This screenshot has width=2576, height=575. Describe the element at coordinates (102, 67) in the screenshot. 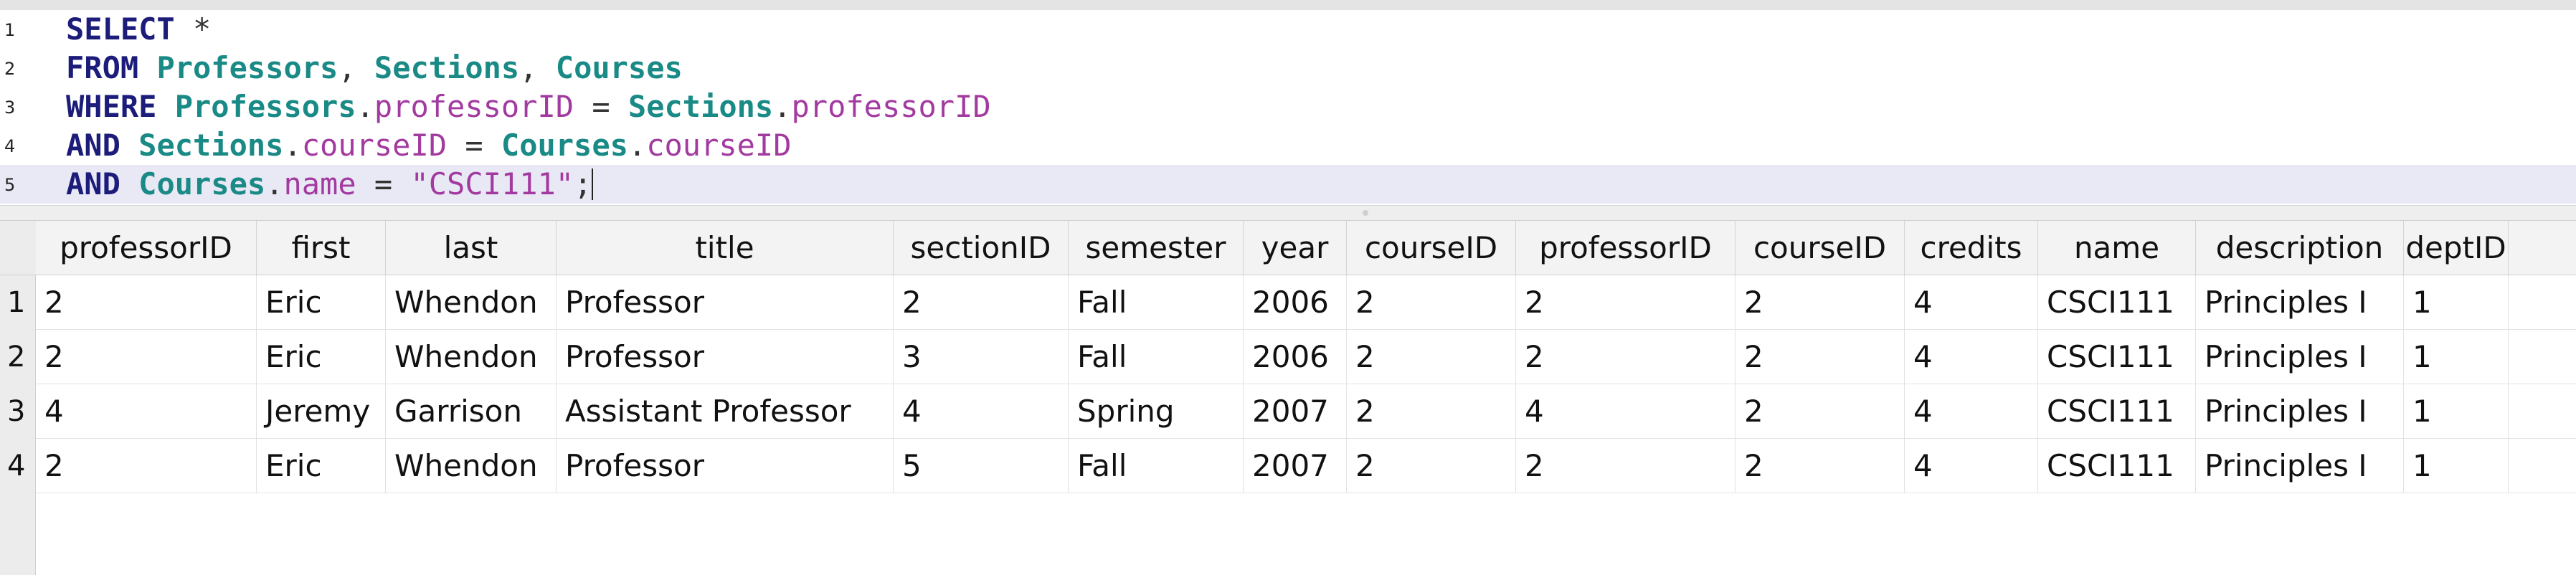

I see `code-token-kw: FROM` at that location.